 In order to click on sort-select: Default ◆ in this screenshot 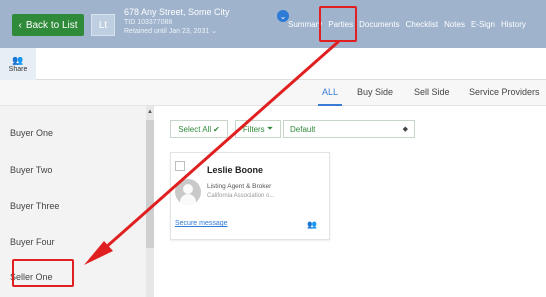, I will do `click(349, 129)`.